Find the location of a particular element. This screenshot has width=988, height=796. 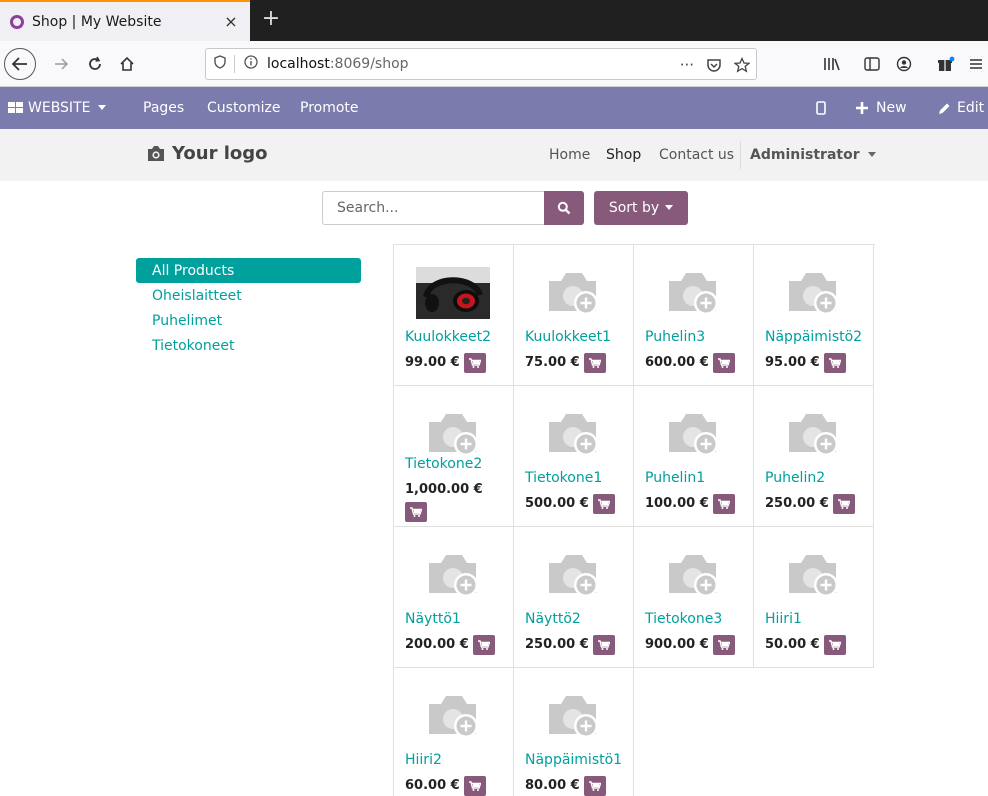

pages-menu: Pages is located at coordinates (163, 108).